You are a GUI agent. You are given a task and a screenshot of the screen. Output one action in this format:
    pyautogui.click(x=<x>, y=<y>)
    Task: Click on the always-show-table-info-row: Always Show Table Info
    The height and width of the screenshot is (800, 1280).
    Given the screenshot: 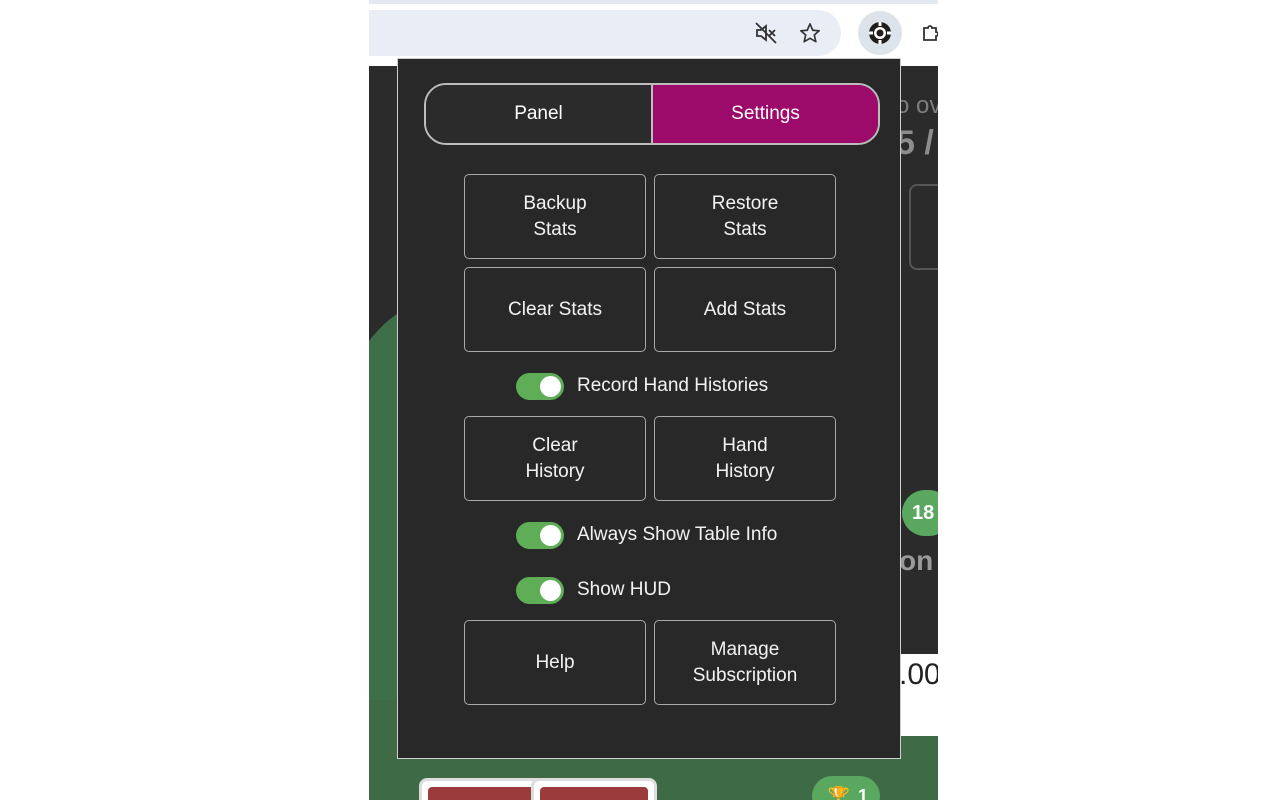 What is the action you would take?
    pyautogui.click(x=646, y=535)
    